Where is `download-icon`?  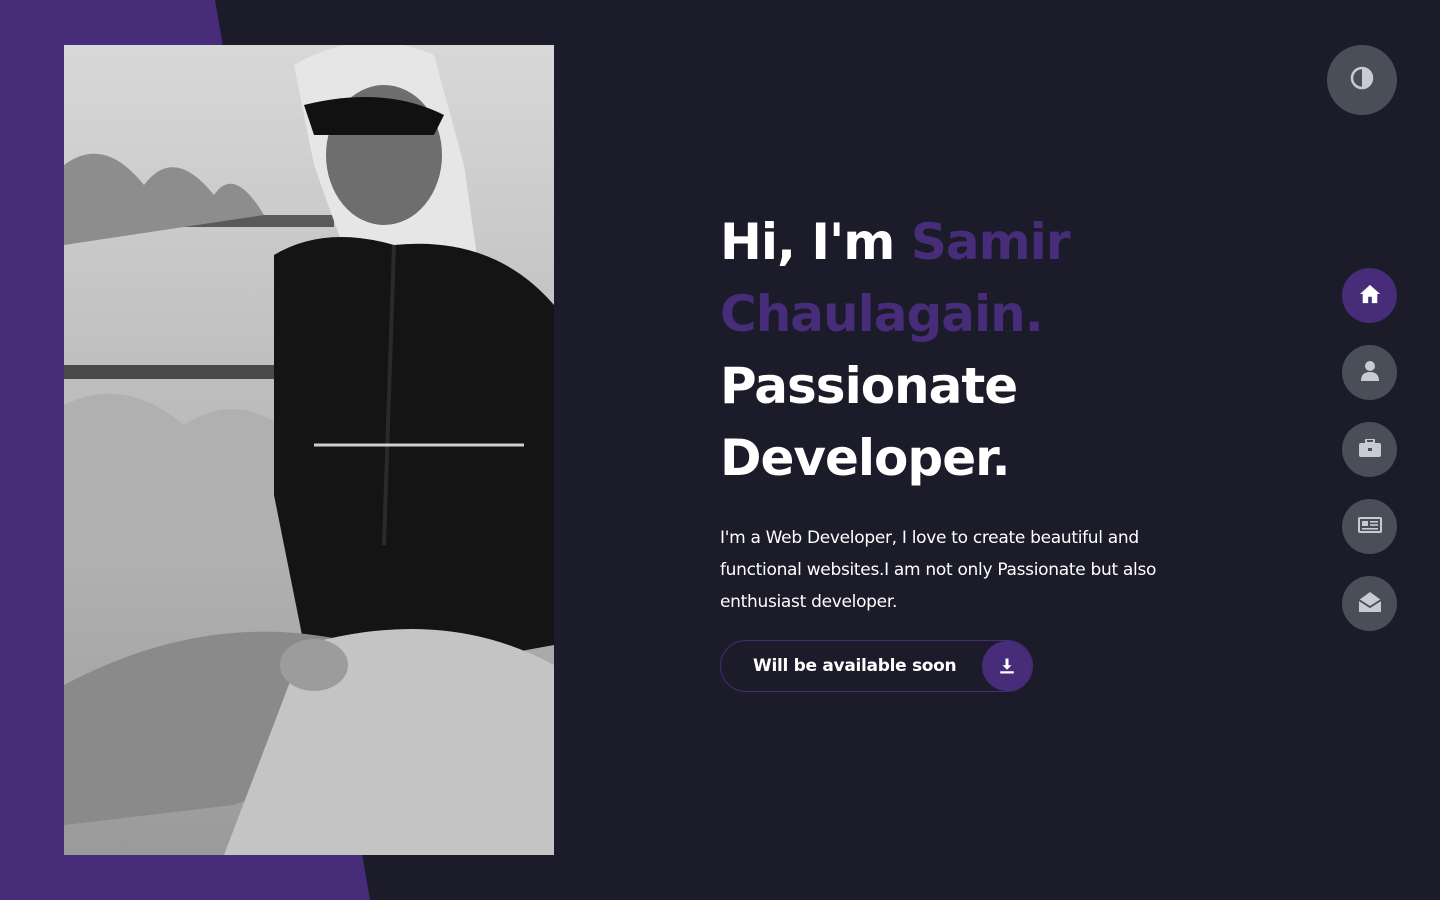 download-icon is located at coordinates (1007, 666).